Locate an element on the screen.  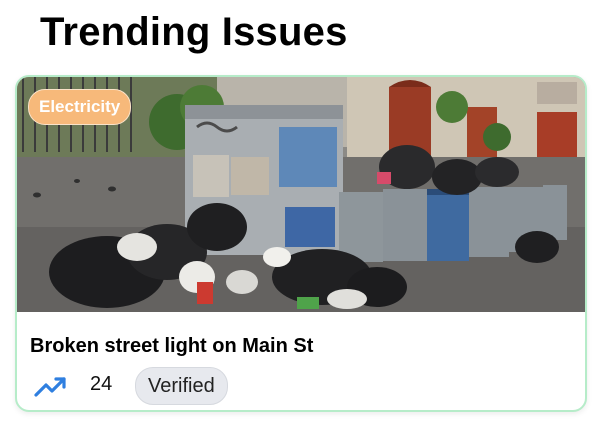
issue-title: Broken street light on Main St is located at coordinates (171, 346).